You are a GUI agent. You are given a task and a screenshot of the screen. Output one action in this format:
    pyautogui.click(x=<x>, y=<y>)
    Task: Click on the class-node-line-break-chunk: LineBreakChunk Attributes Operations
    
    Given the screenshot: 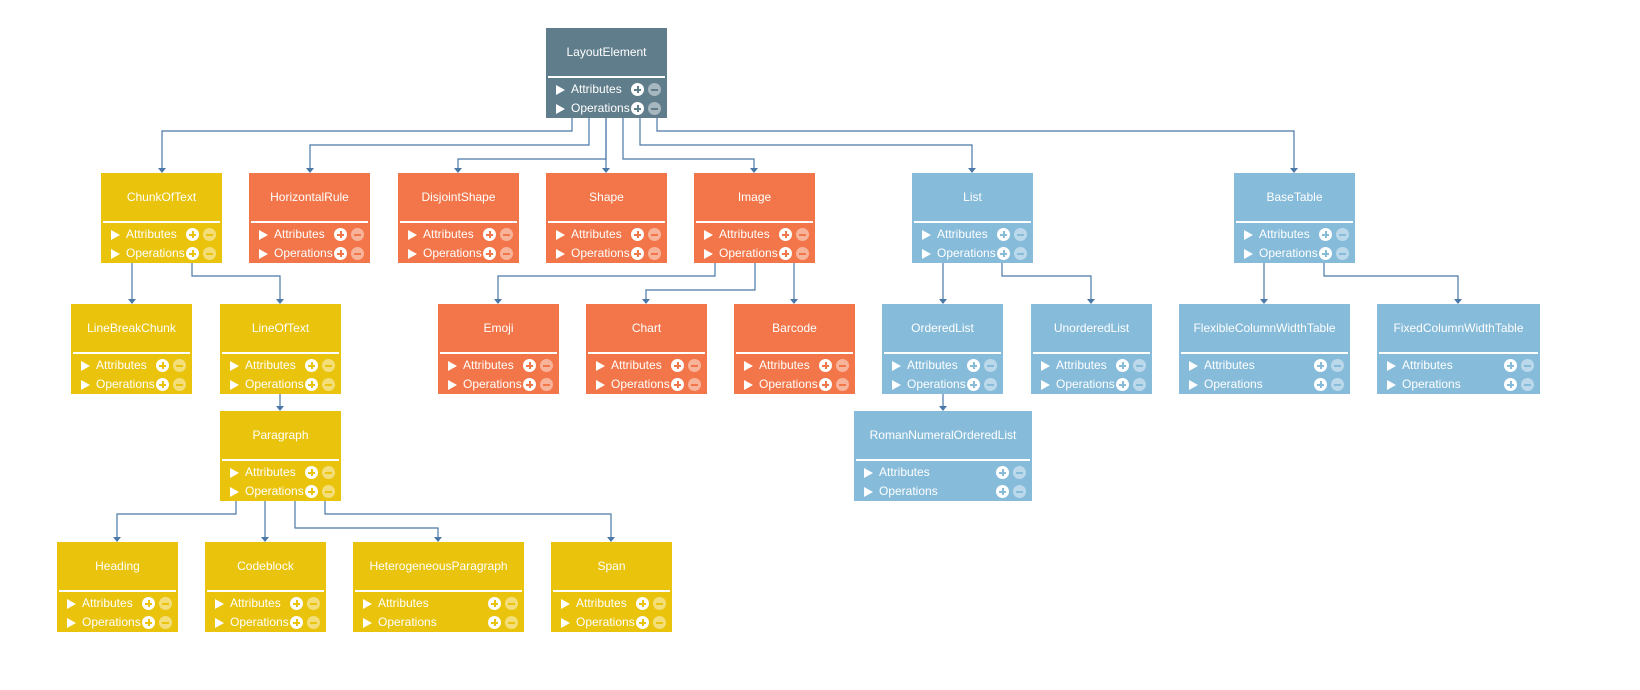 What is the action you would take?
    pyautogui.click(x=131, y=349)
    